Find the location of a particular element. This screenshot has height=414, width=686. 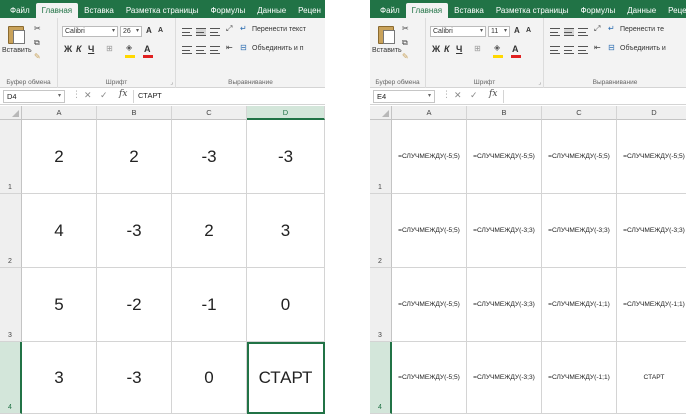

cell-b1: 2 is located at coordinates (134, 157).